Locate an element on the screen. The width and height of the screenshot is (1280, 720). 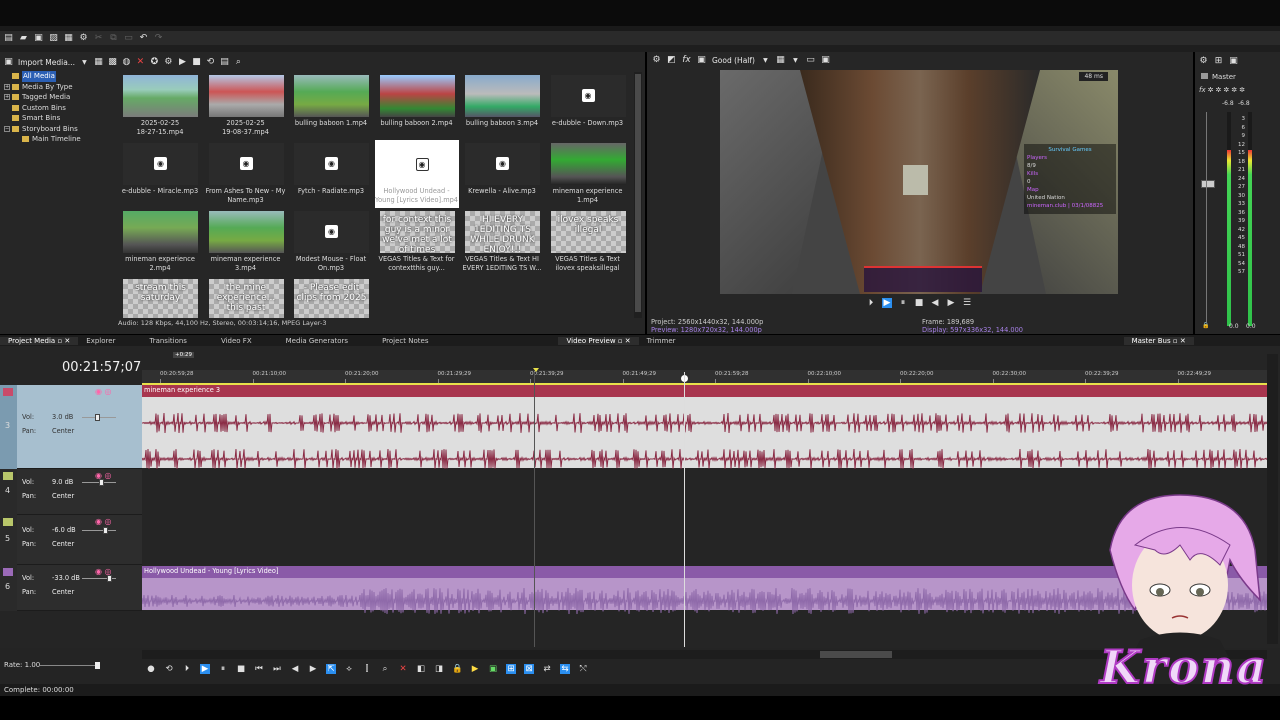
track-header: 4 ◉ ◎ Vol: 9.0 dB Pan: Center is located at coordinates (71, 492).